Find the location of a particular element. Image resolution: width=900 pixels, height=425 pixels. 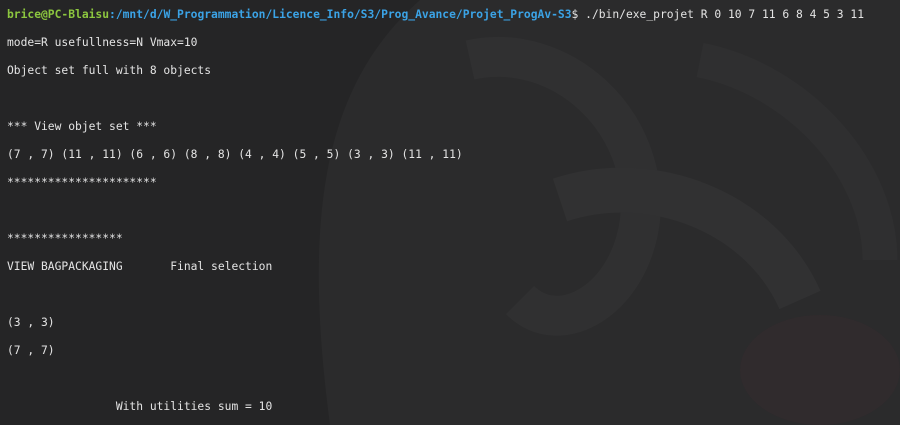

prompt-symbol: $ is located at coordinates (578, 14).